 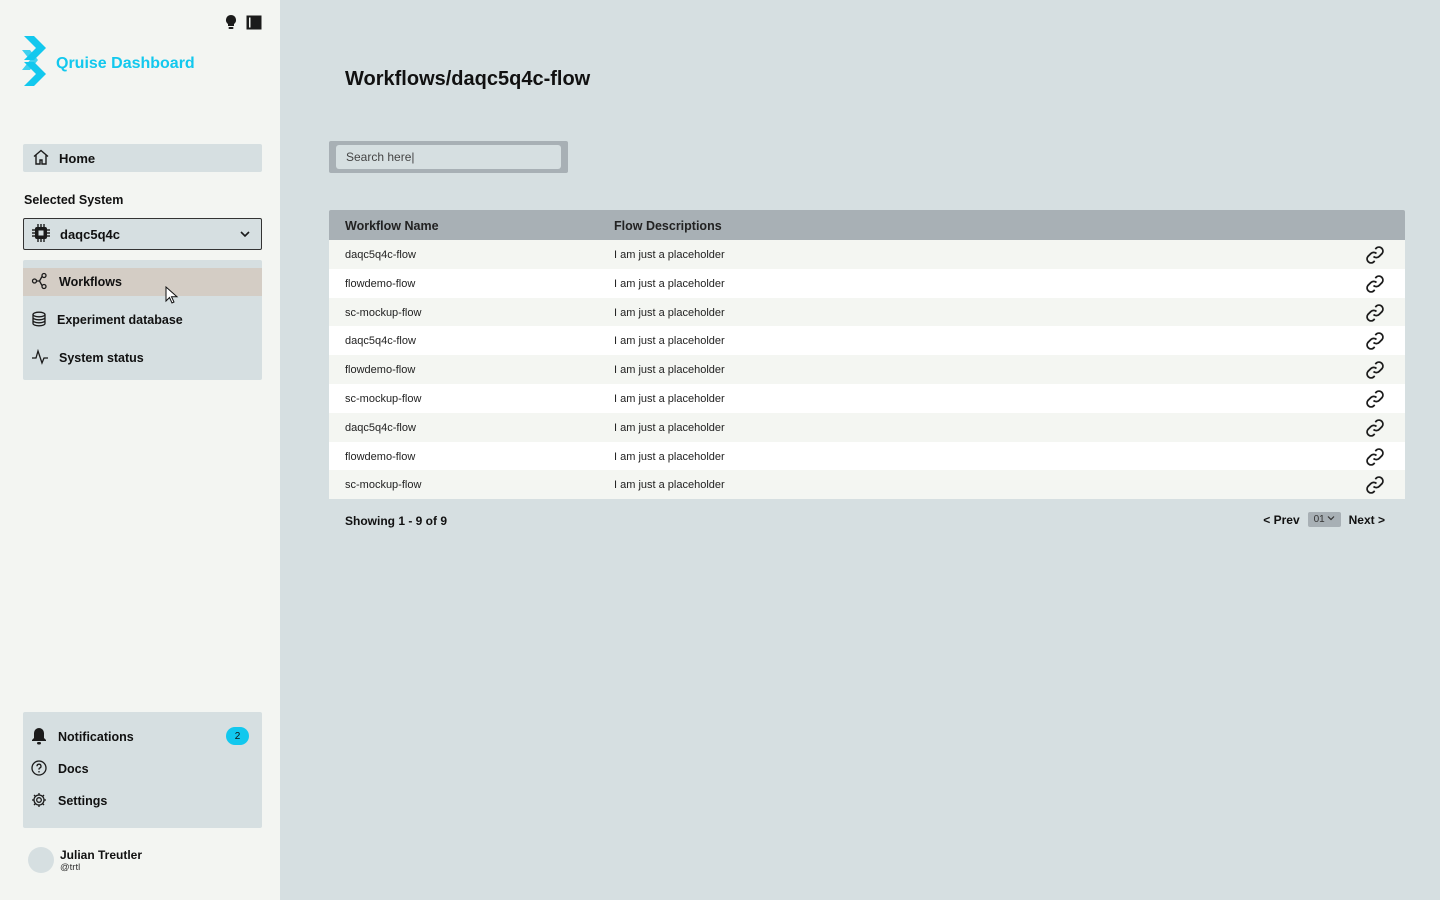 I want to click on lightbulb-icon, so click(x=231, y=22).